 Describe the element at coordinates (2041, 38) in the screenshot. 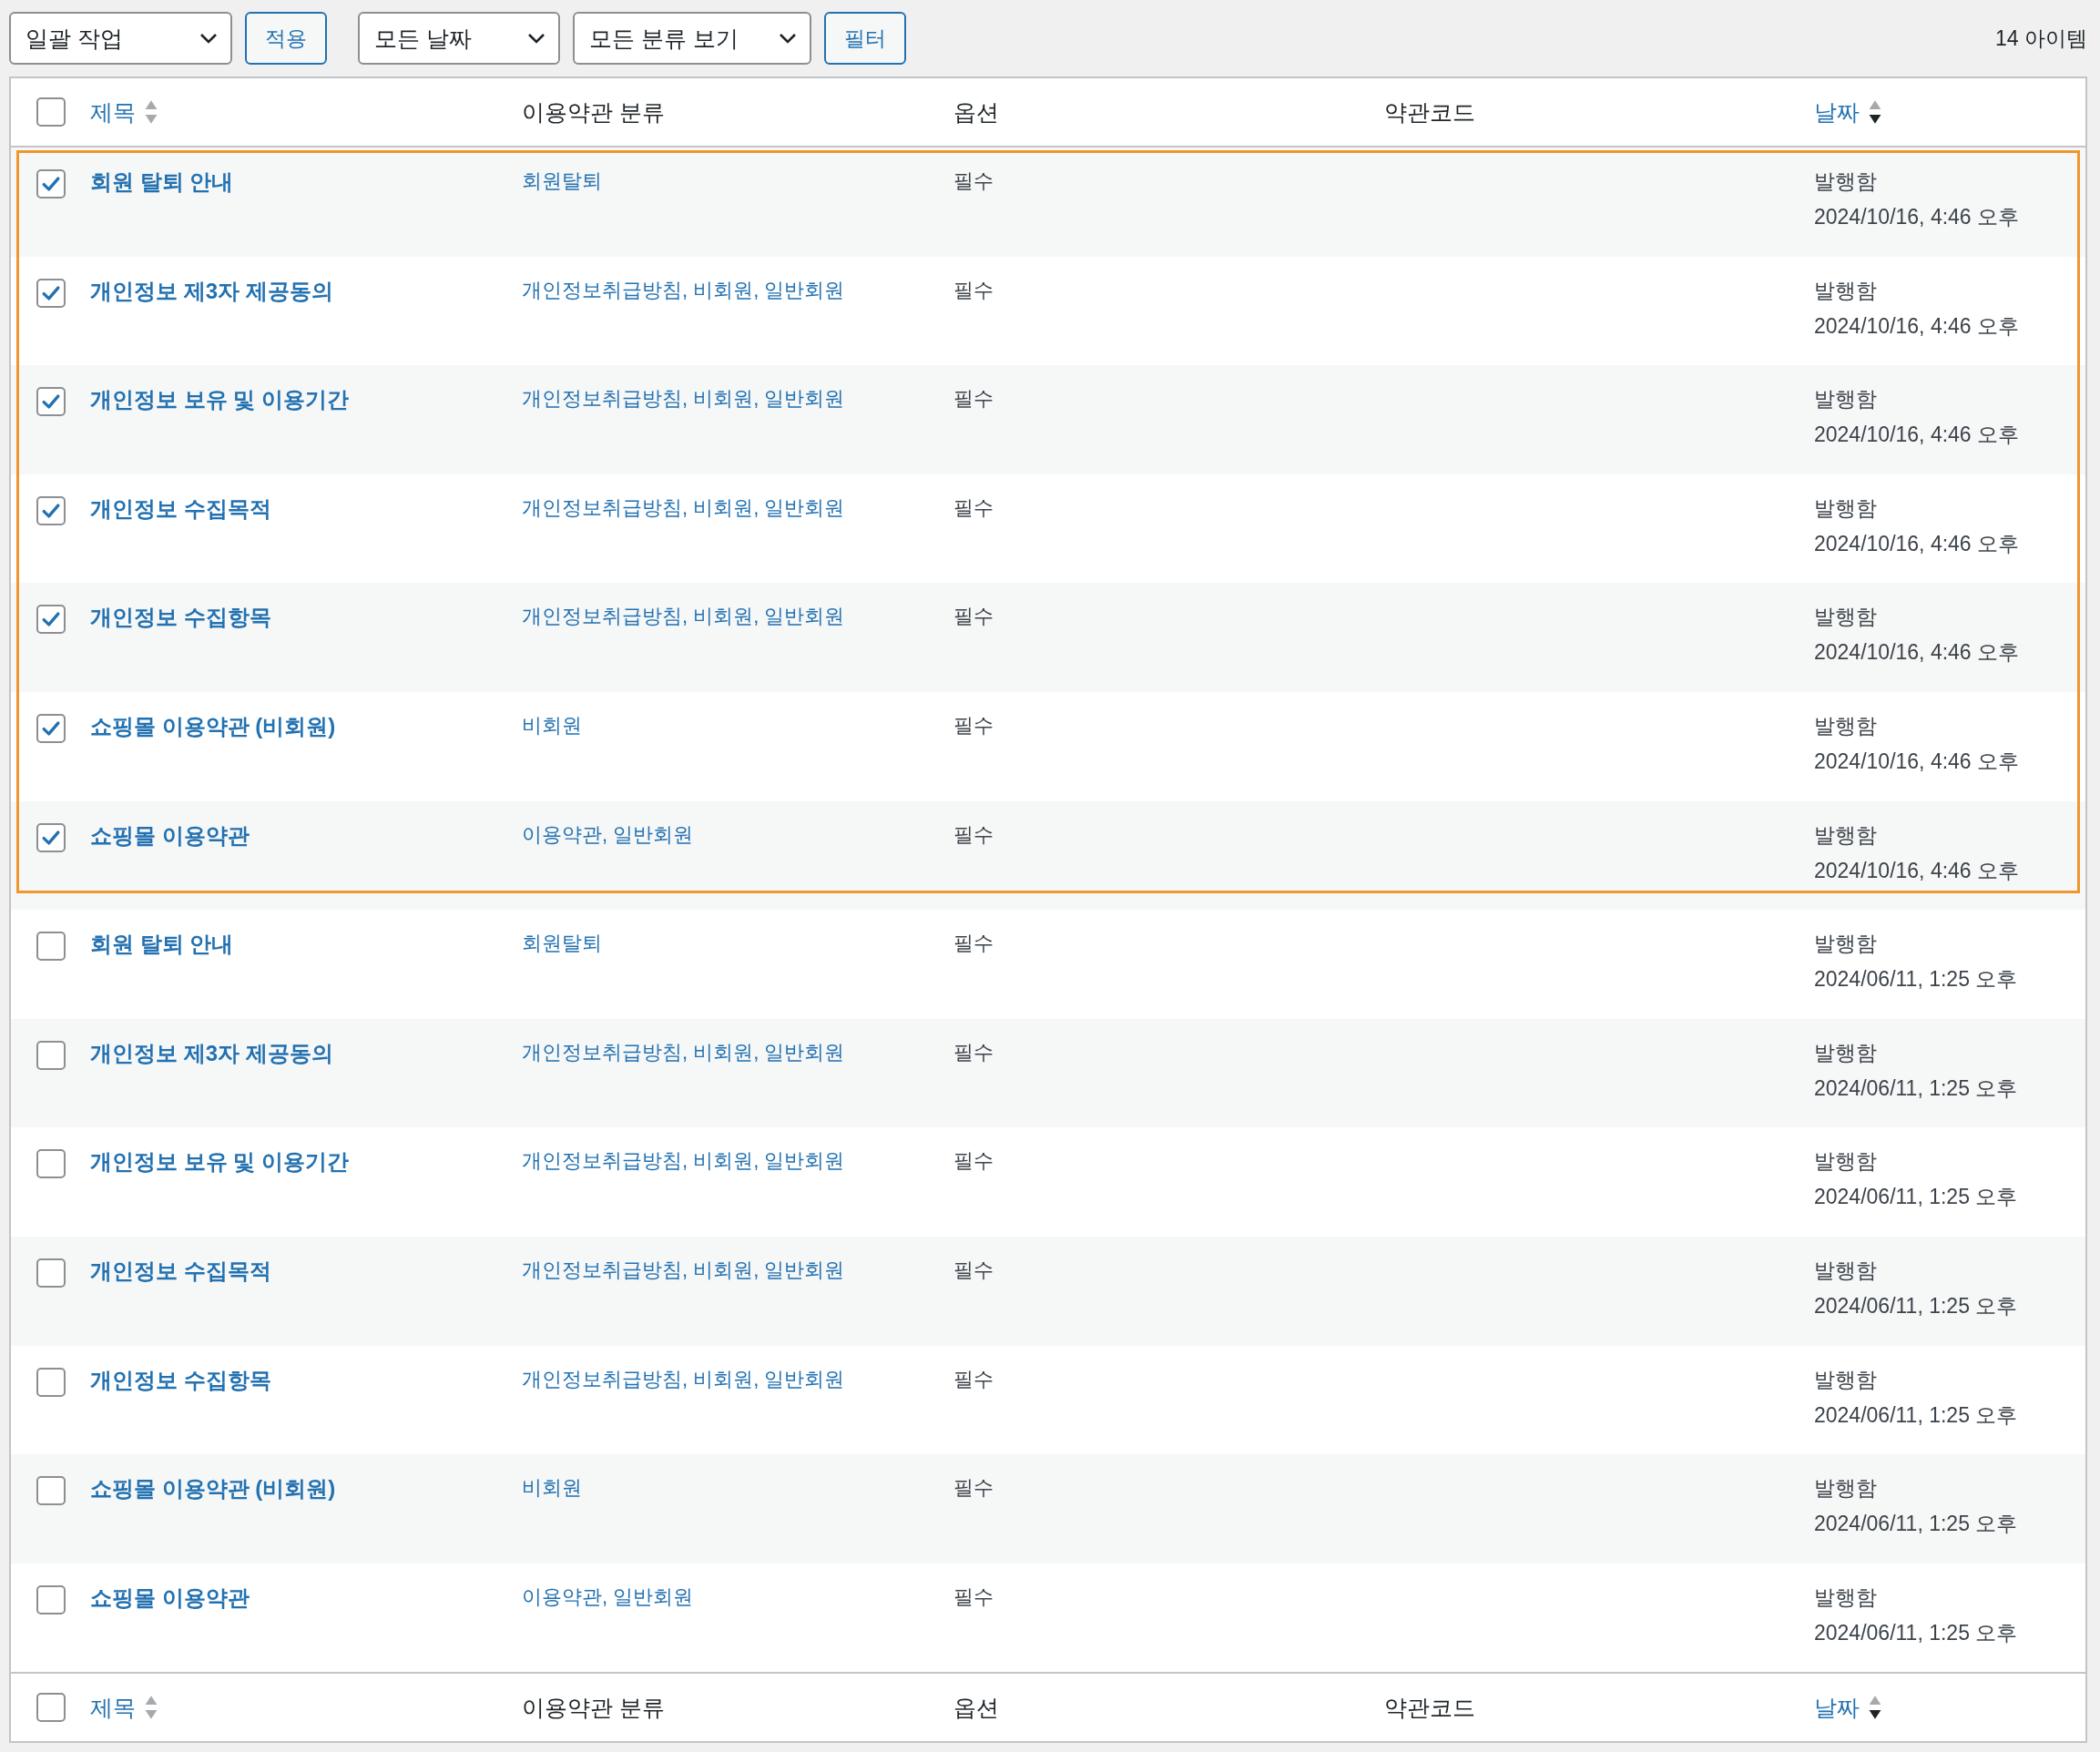

I see `item-count: 14 아이템` at that location.